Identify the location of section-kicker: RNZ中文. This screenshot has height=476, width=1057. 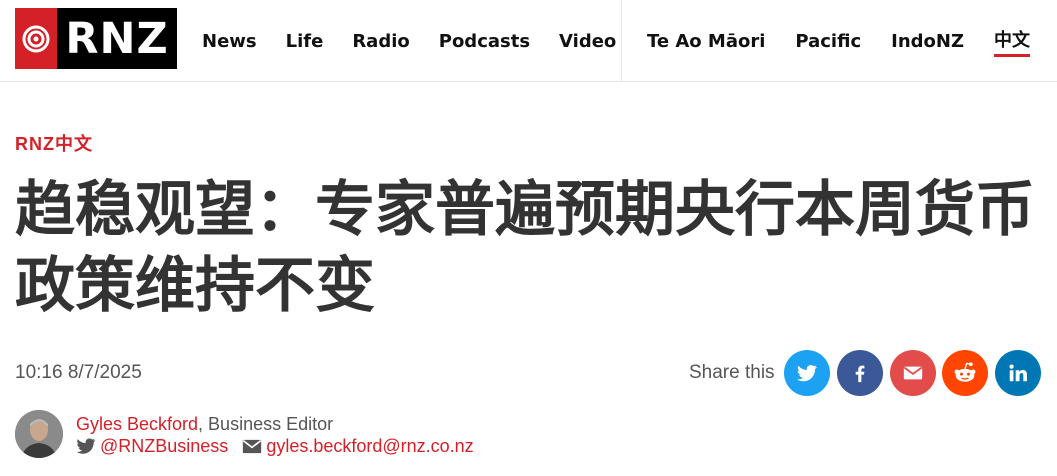
(54, 143).